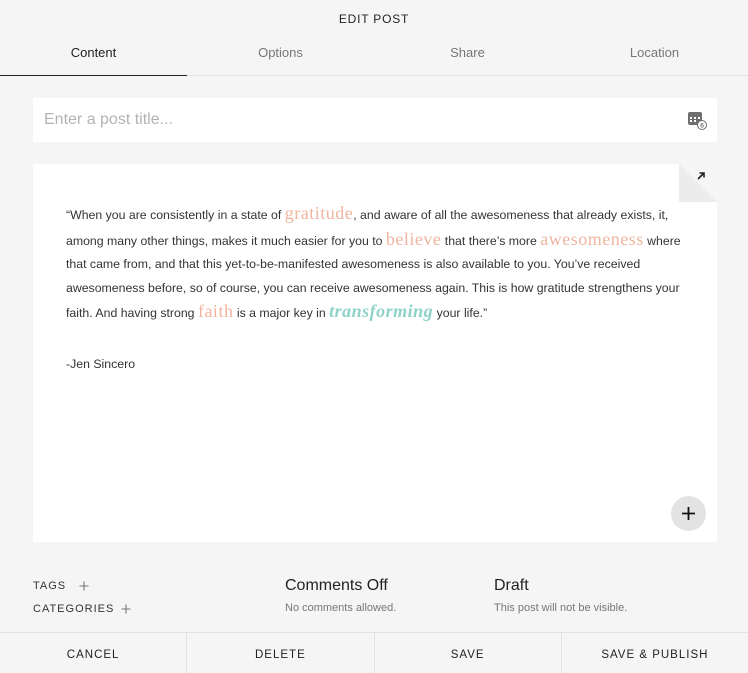  Describe the element at coordinates (702, 126) in the screenshot. I see `calendar-badge: 6` at that location.